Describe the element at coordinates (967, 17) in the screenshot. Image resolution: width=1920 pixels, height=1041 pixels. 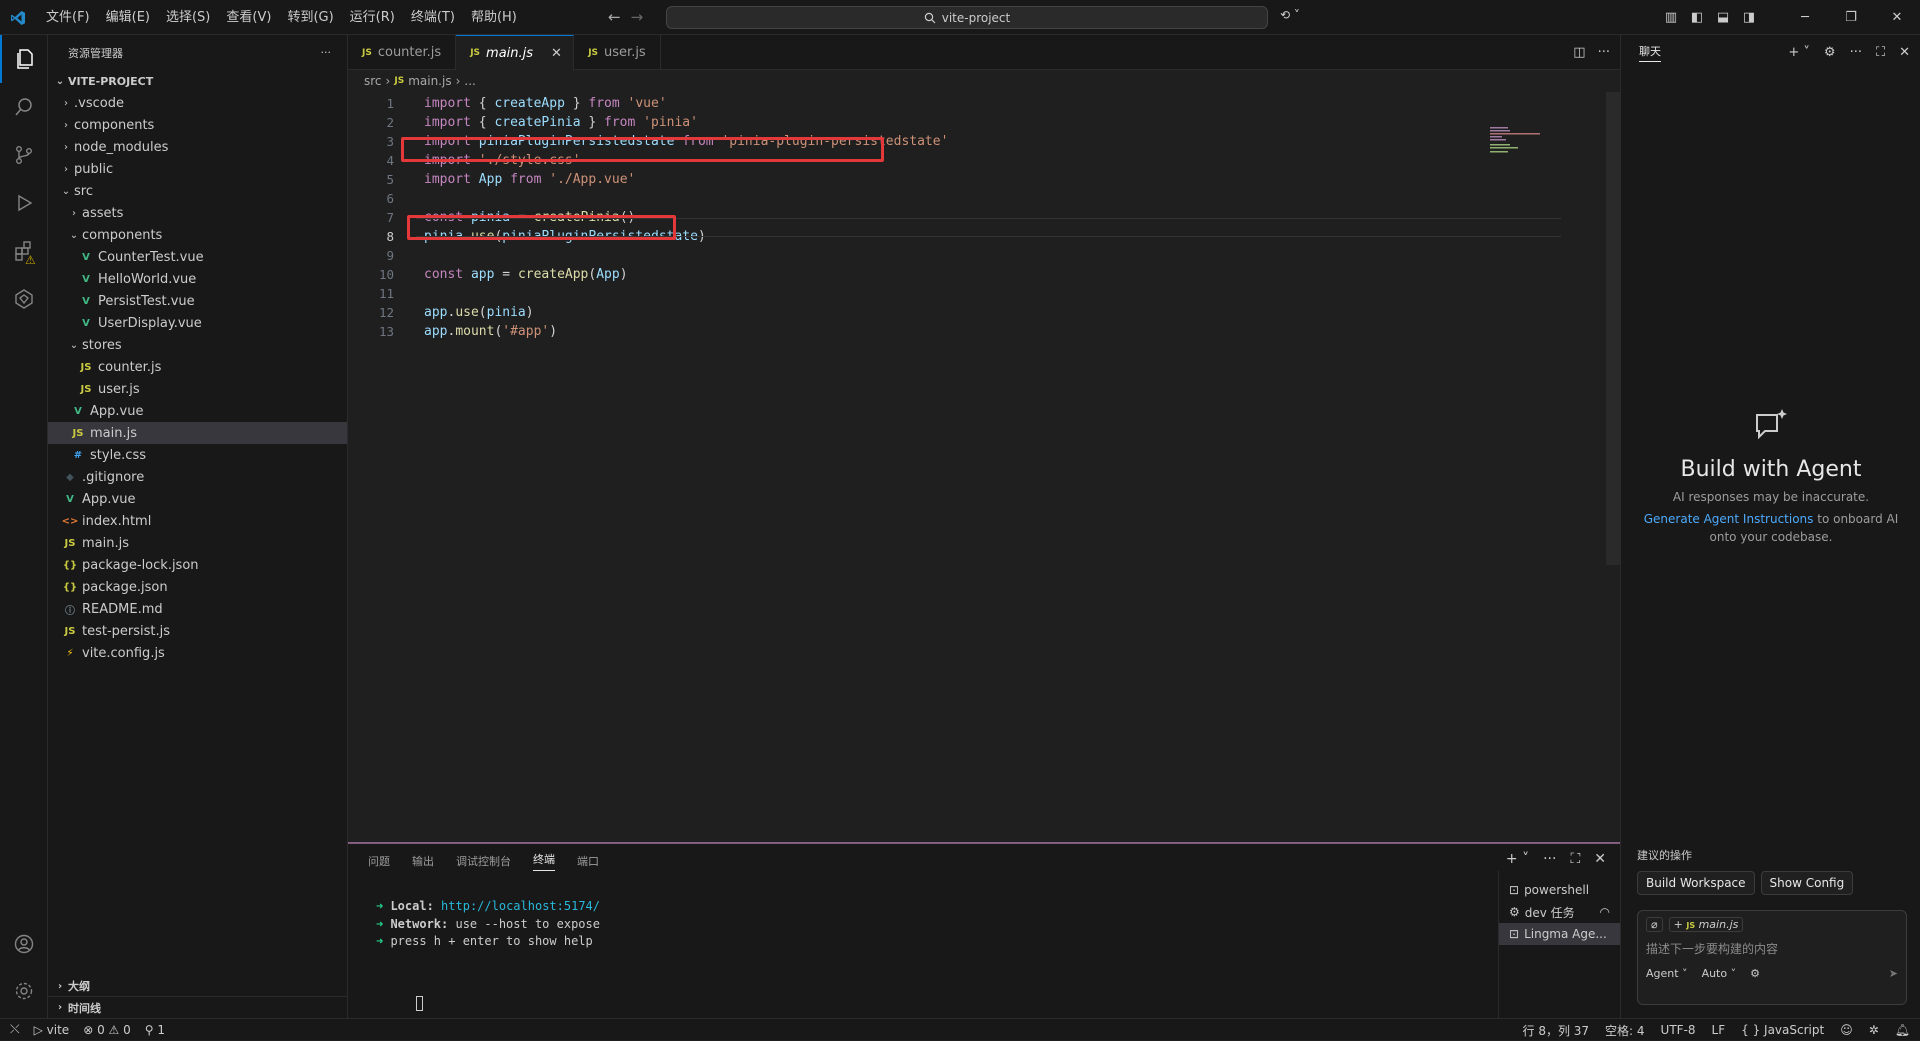
I see `command-center-search: vite-project` at that location.